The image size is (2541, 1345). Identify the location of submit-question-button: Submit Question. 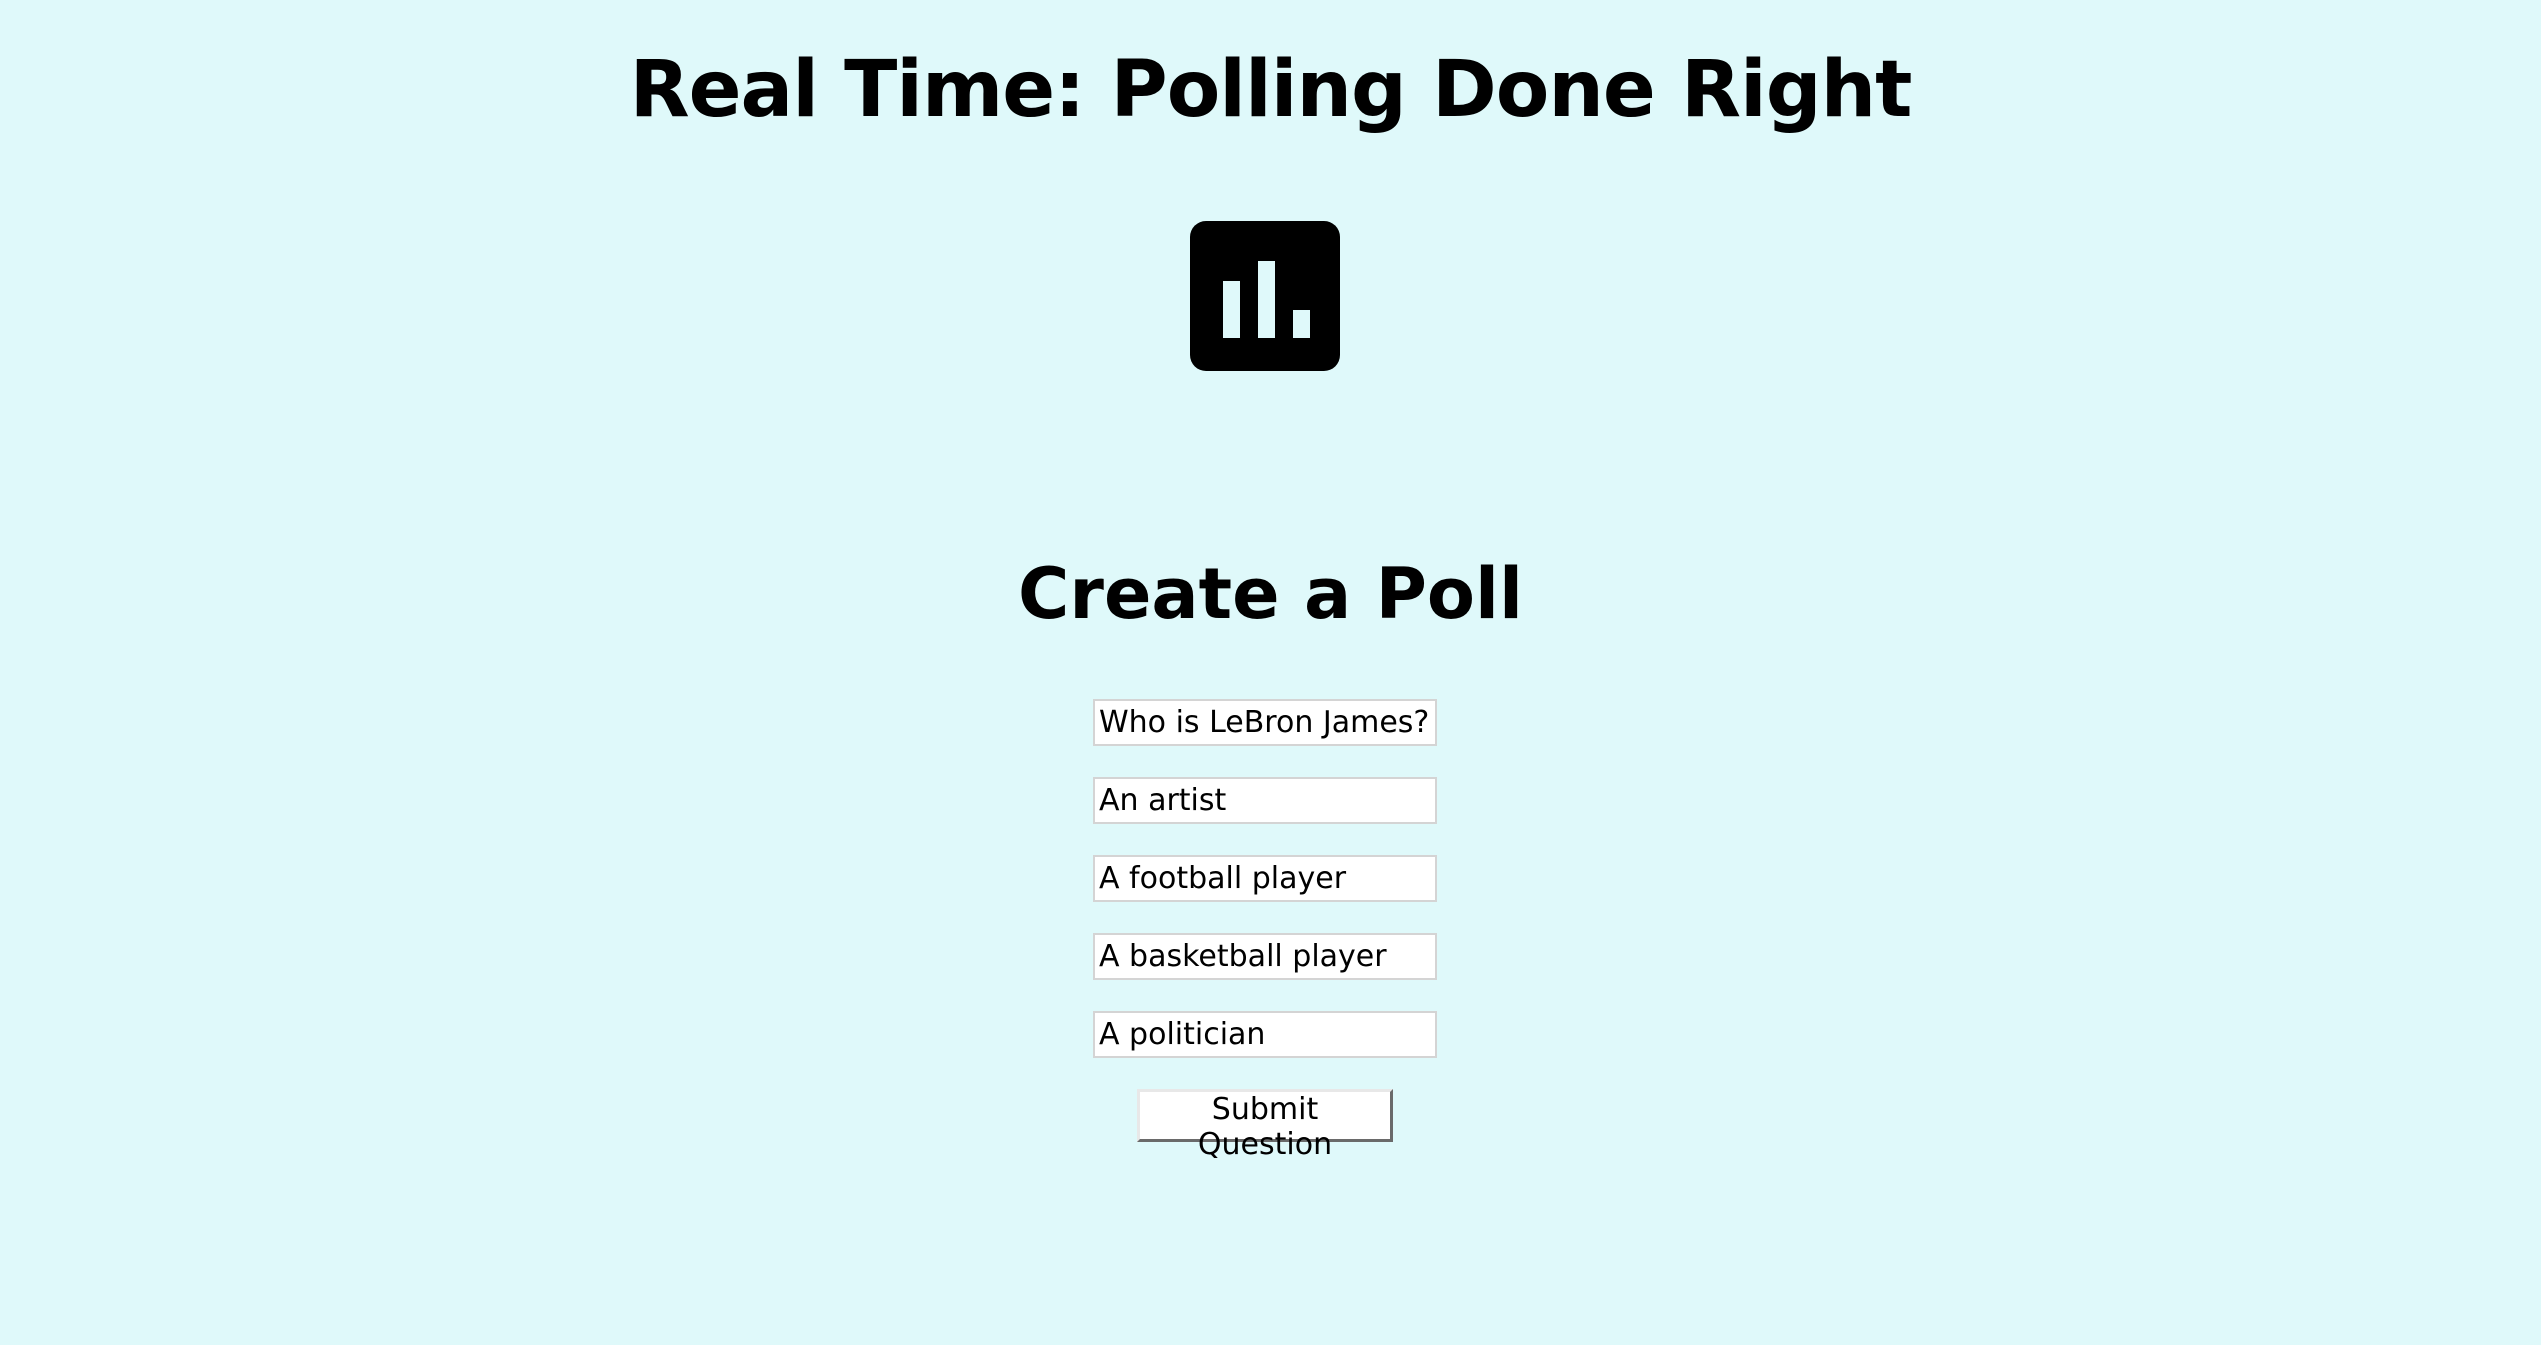
(1265, 1125).